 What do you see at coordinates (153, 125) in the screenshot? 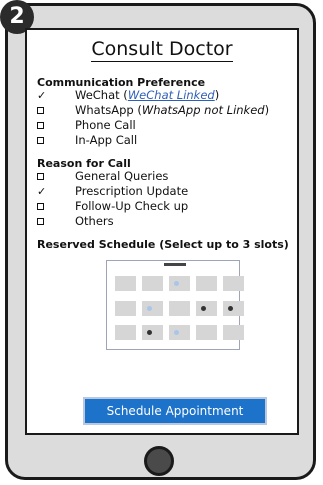
I see `option-phone-call: Phone Call` at bounding box center [153, 125].